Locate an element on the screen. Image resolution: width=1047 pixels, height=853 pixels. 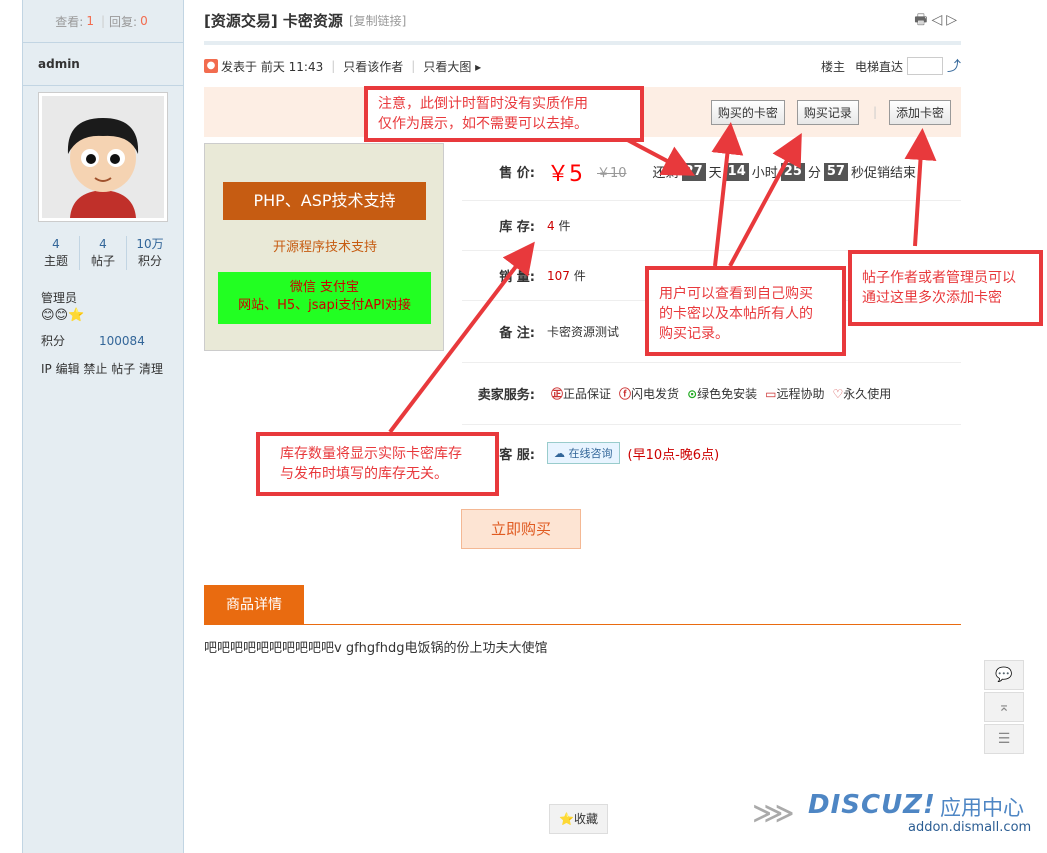
image-text-box: 微信 支付宝 网站、H5、jsapi支付API对接 is located at coordinates (324, 298).